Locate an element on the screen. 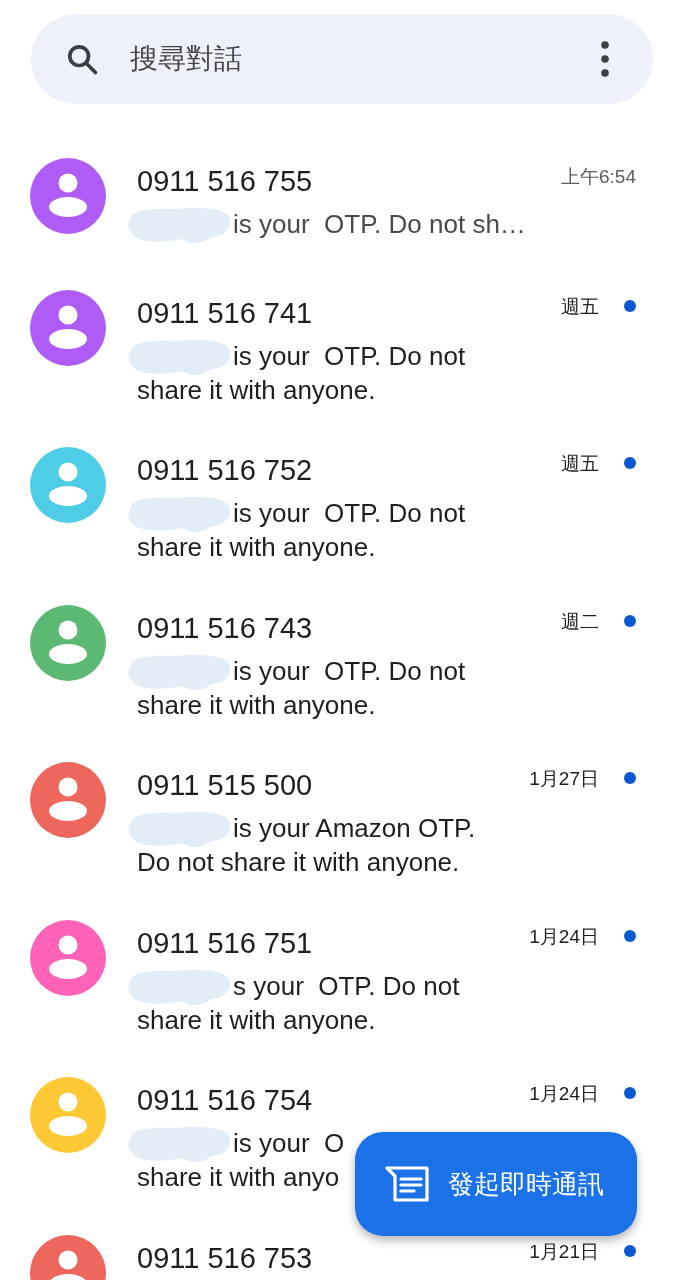  message-preview-line: is your Amazon OTP. is located at coordinates (354, 828).